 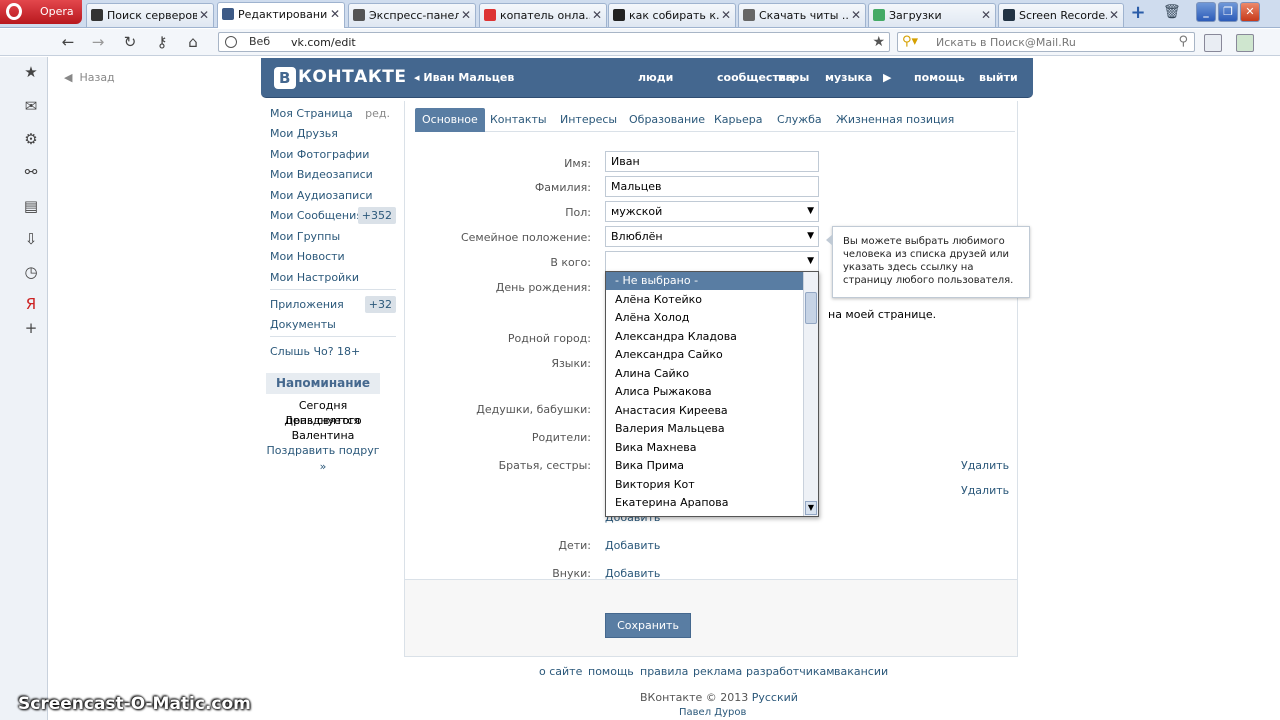 I want to click on footer-about-link: о сайте, so click(x=560, y=671).